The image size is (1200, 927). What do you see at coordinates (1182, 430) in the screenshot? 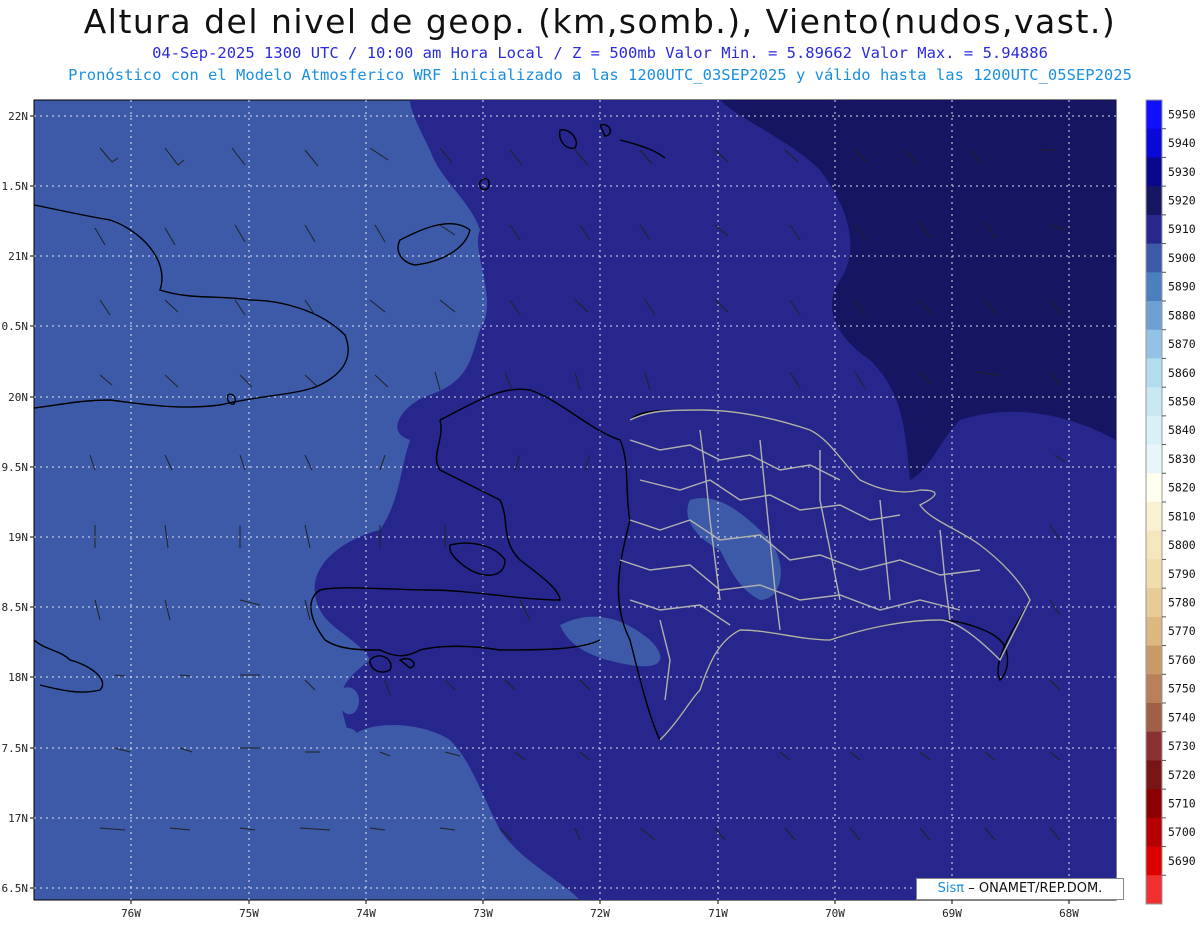
I see `colorbar-label: 5840` at bounding box center [1182, 430].